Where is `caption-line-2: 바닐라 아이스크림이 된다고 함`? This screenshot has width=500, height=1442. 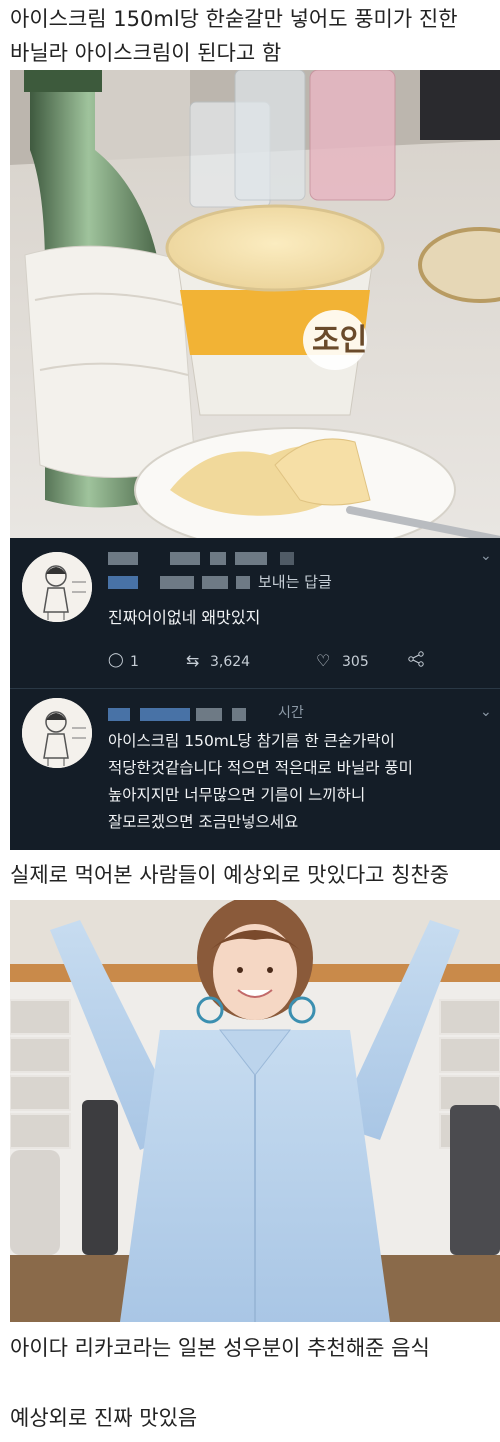 caption-line-2: 바닐라 아이스크림이 된다고 함 is located at coordinates (146, 53).